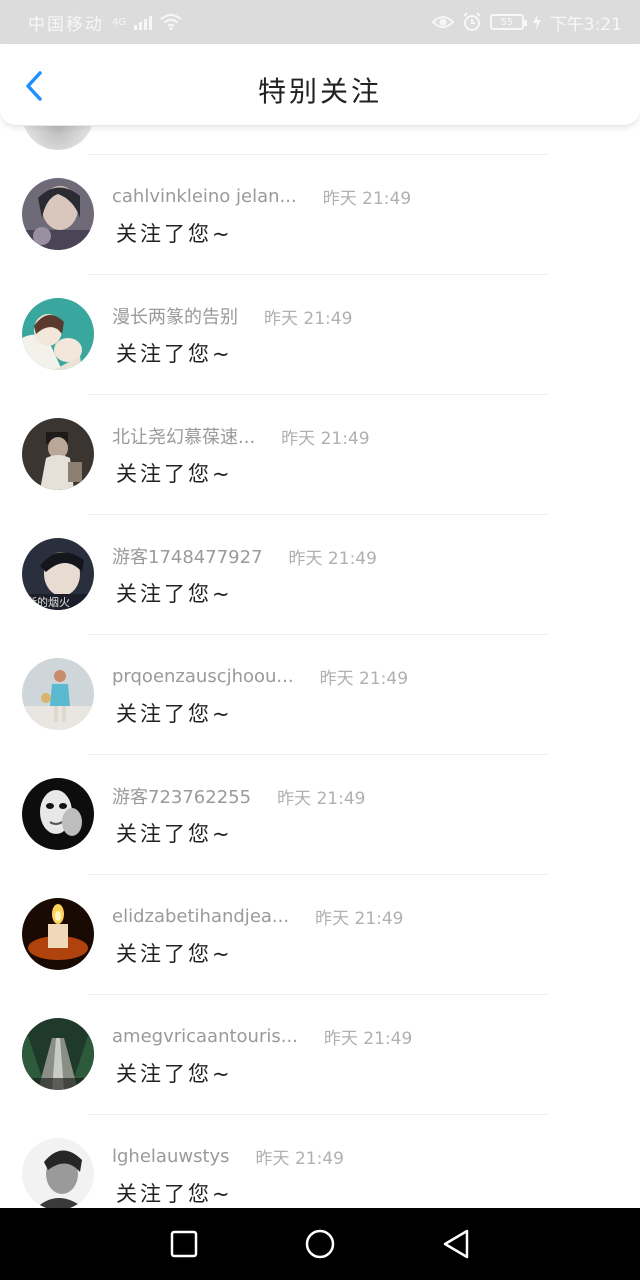 The height and width of the screenshot is (1280, 640). What do you see at coordinates (171, 1156) in the screenshot?
I see `user-name: lghelauwstys` at bounding box center [171, 1156].